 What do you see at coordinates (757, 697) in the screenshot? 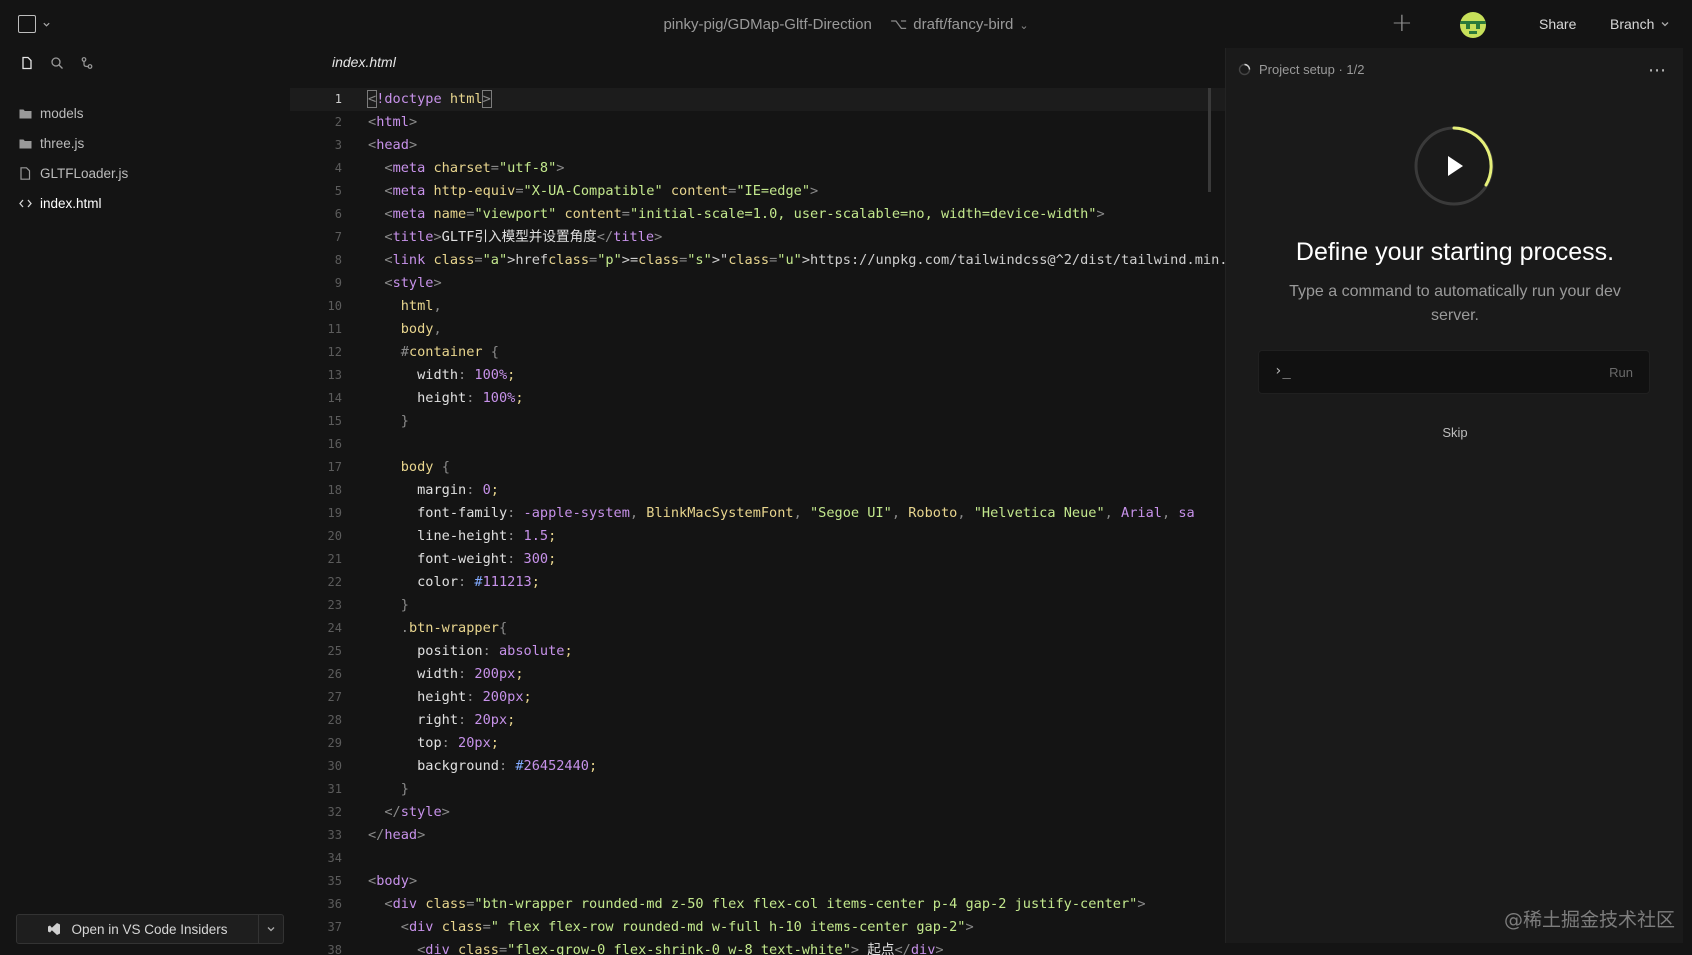
I see `code-line: 27 height: 200px;` at bounding box center [757, 697].